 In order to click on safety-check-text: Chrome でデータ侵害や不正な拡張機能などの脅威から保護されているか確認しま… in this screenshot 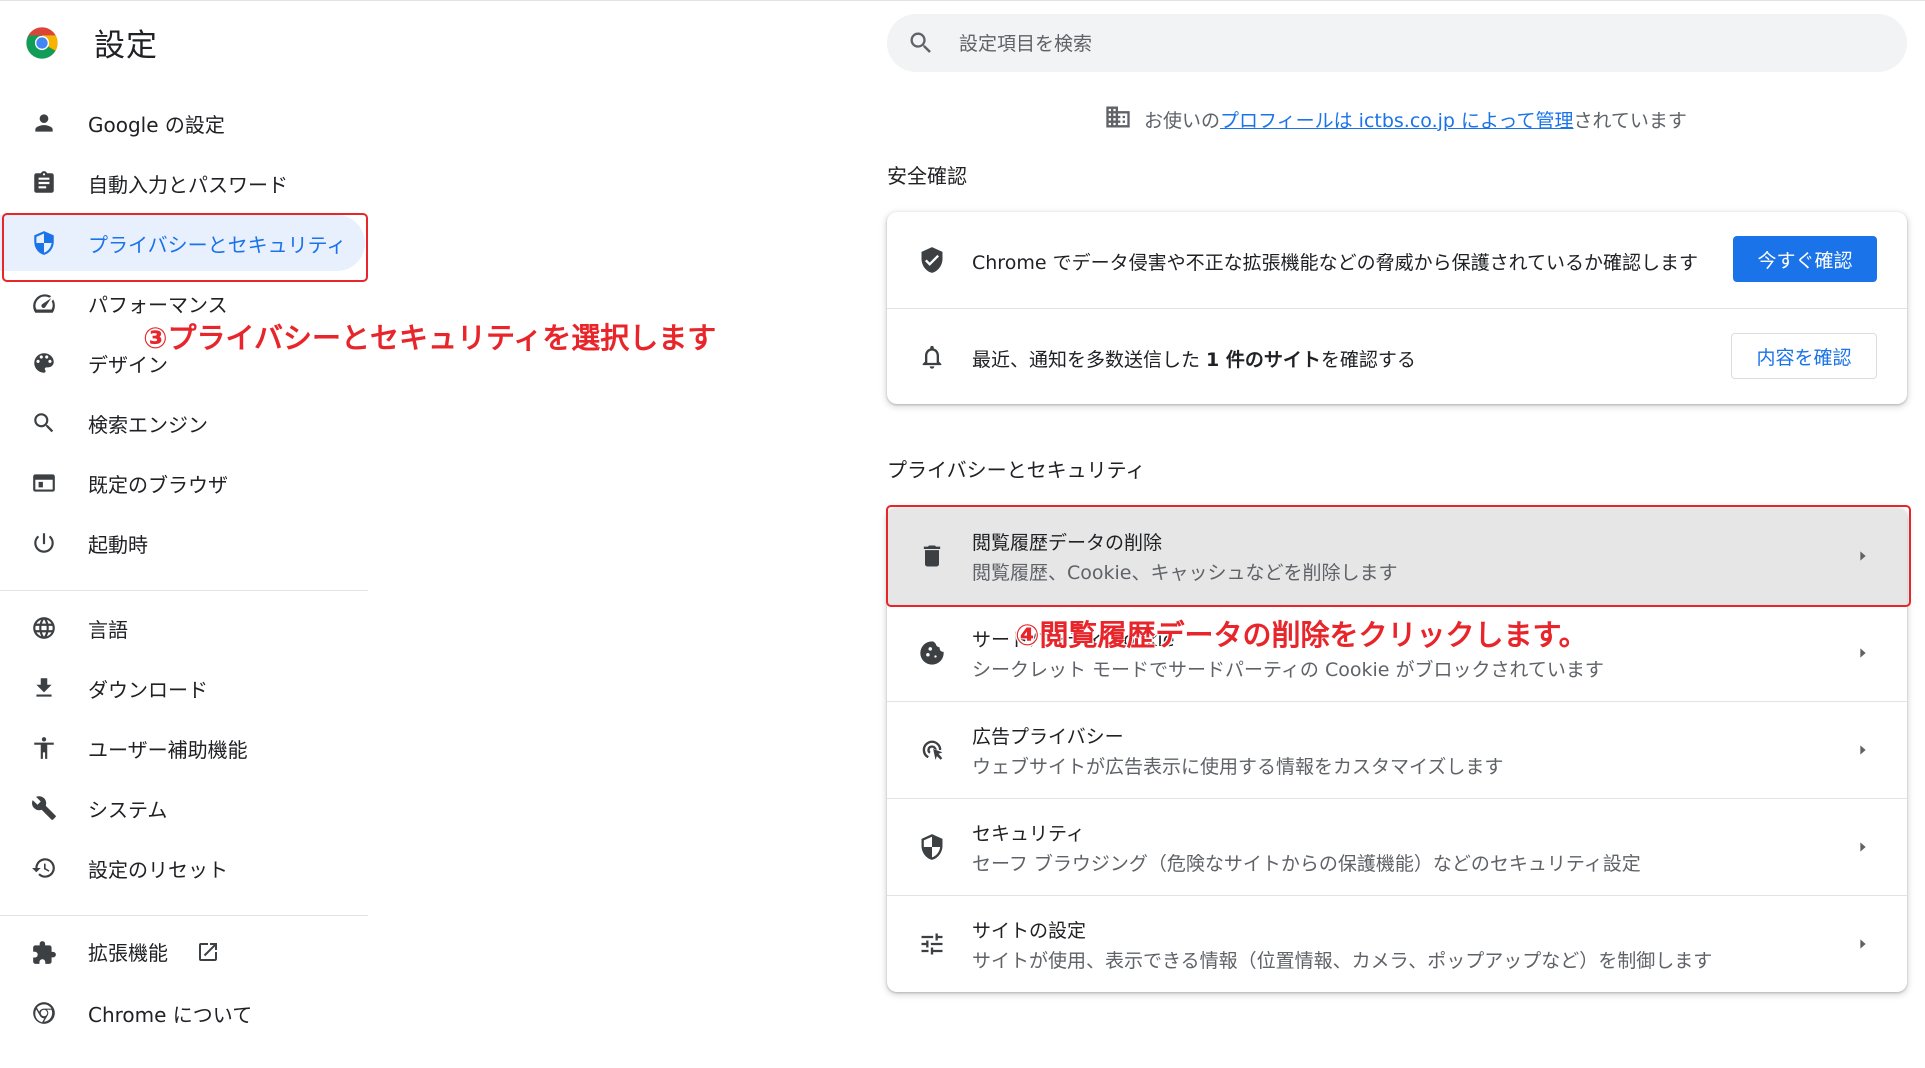, I will do `click(1335, 263)`.